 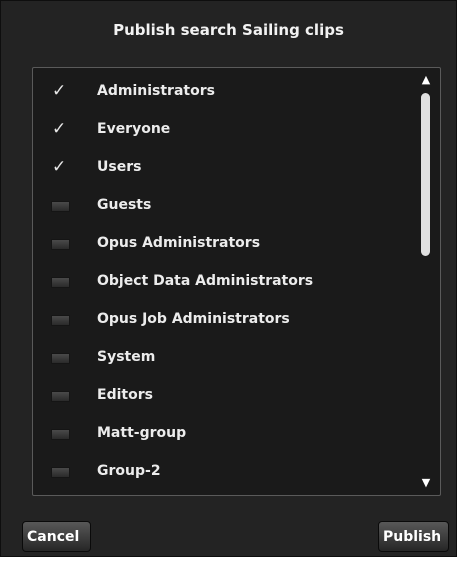 What do you see at coordinates (425, 174) in the screenshot?
I see `scrollbar-thumb` at bounding box center [425, 174].